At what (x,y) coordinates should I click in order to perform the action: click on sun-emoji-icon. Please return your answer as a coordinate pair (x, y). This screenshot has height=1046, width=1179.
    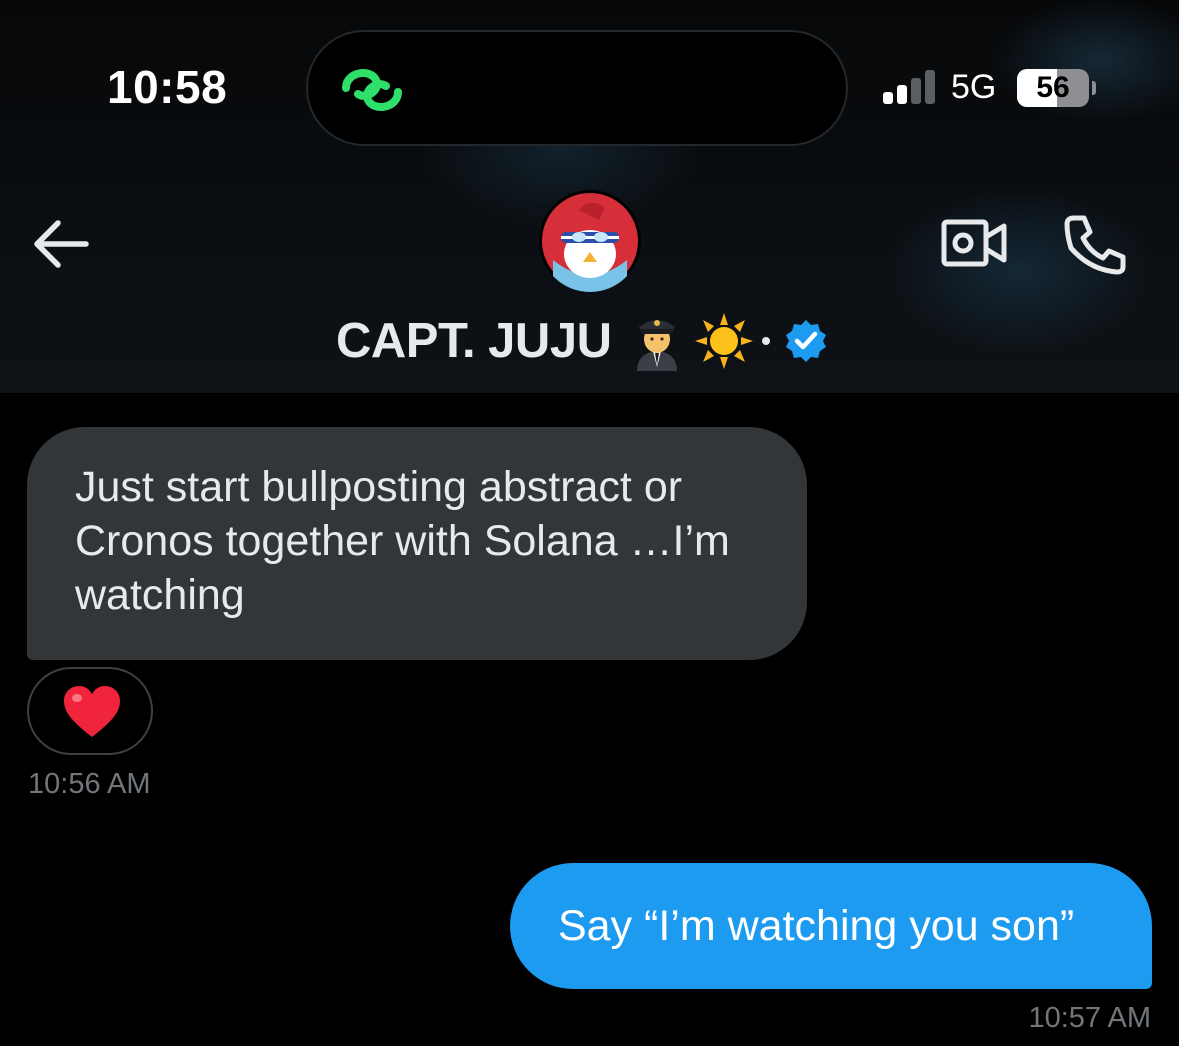
    Looking at the image, I should click on (724, 341).